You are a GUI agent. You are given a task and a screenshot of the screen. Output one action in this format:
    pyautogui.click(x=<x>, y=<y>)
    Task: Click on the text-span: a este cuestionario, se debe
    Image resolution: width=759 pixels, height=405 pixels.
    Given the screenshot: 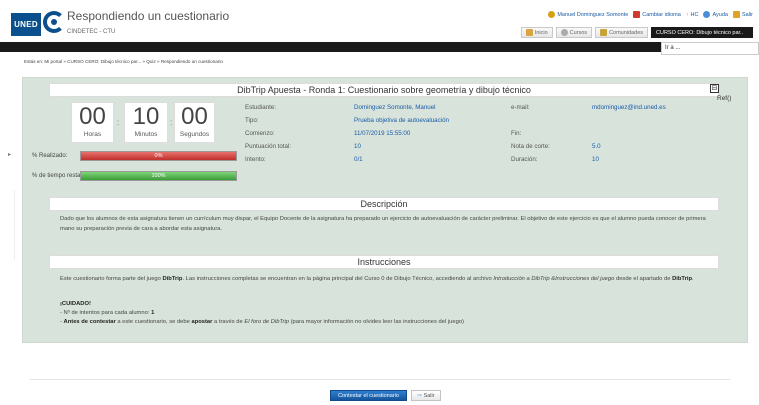 What is the action you would take?
    pyautogui.click(x=153, y=322)
    